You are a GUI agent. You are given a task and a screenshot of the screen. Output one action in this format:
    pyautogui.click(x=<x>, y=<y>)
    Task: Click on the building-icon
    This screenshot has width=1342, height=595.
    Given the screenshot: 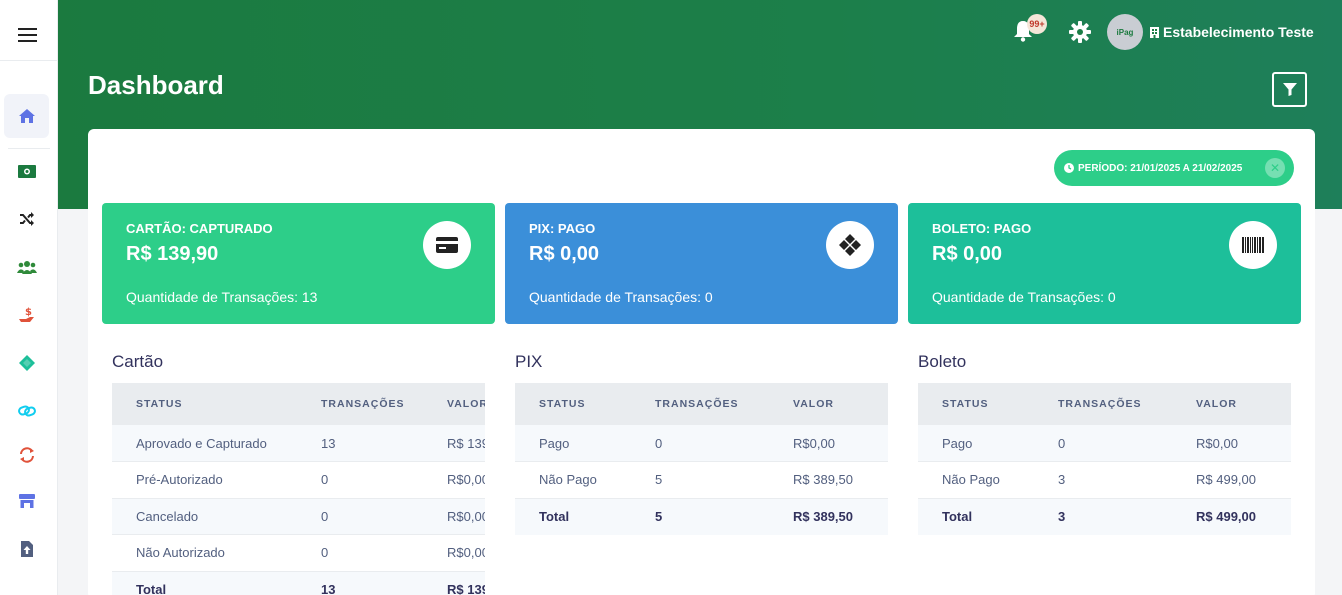 What is the action you would take?
    pyautogui.click(x=1154, y=32)
    